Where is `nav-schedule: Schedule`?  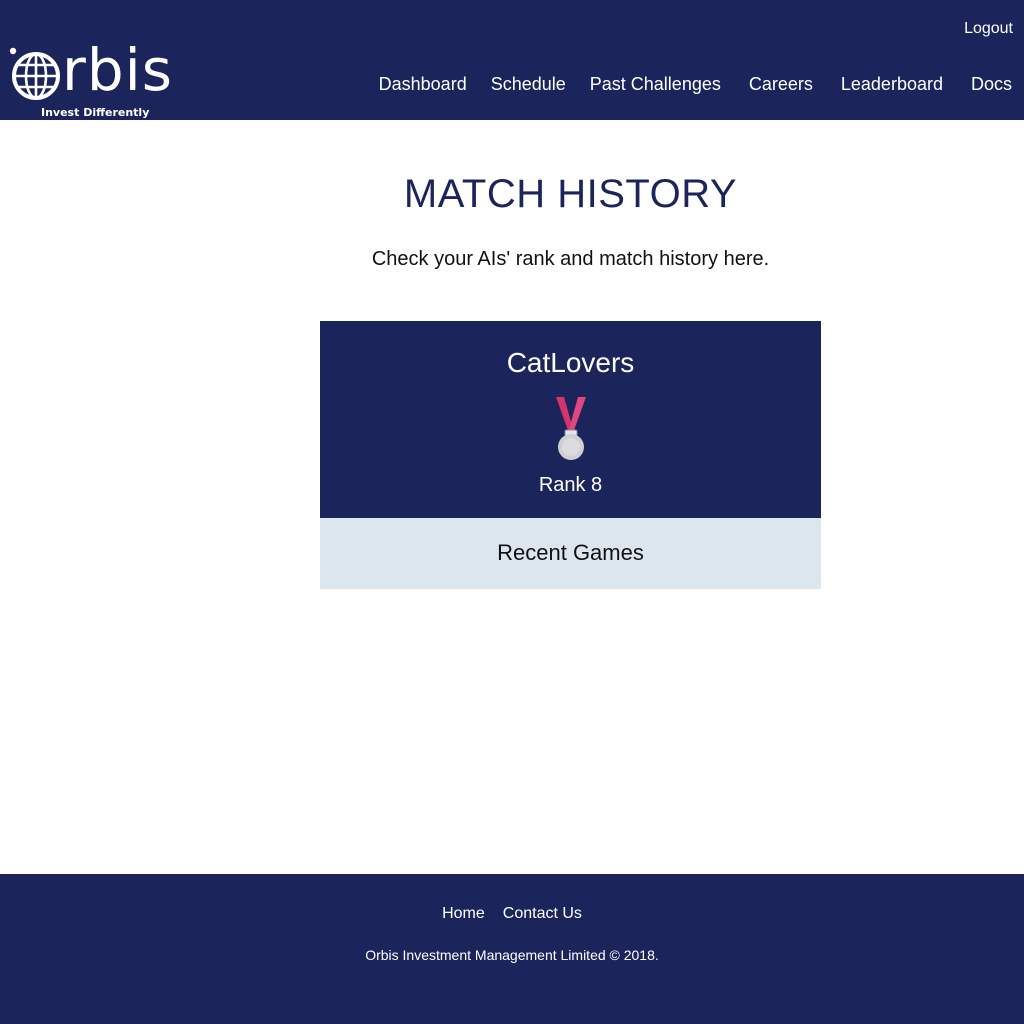 nav-schedule: Schedule is located at coordinates (528, 84).